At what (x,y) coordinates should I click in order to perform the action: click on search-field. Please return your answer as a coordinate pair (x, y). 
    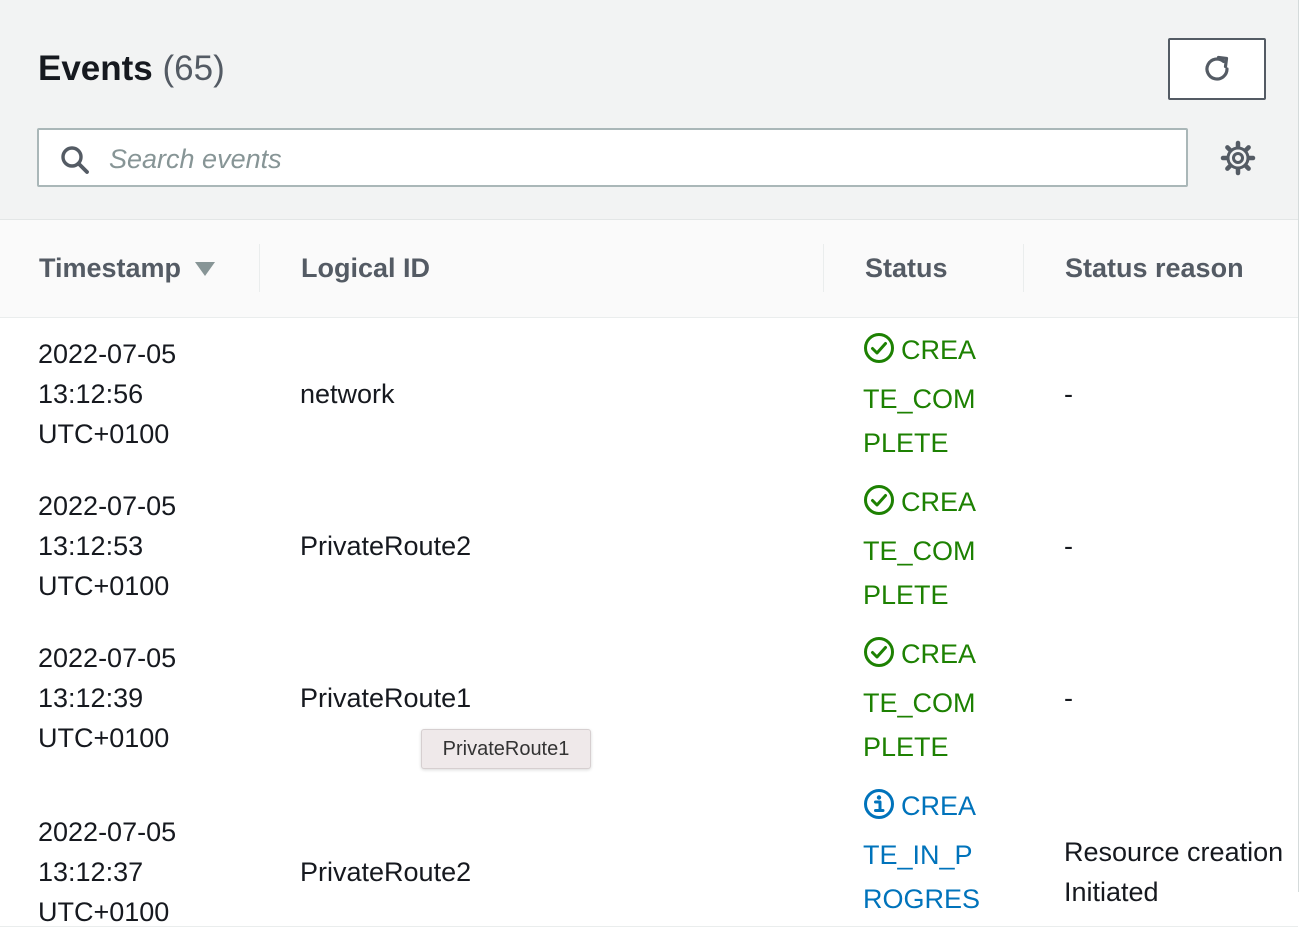
    Looking at the image, I should click on (612, 157).